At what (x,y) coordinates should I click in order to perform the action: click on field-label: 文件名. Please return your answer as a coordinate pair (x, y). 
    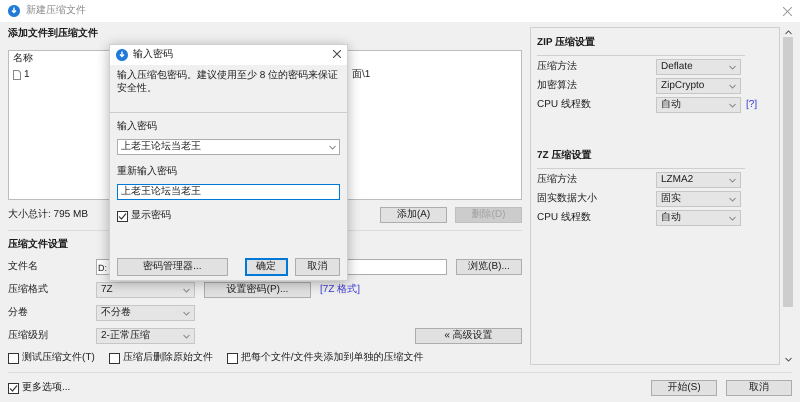
    Looking at the image, I should click on (23, 267).